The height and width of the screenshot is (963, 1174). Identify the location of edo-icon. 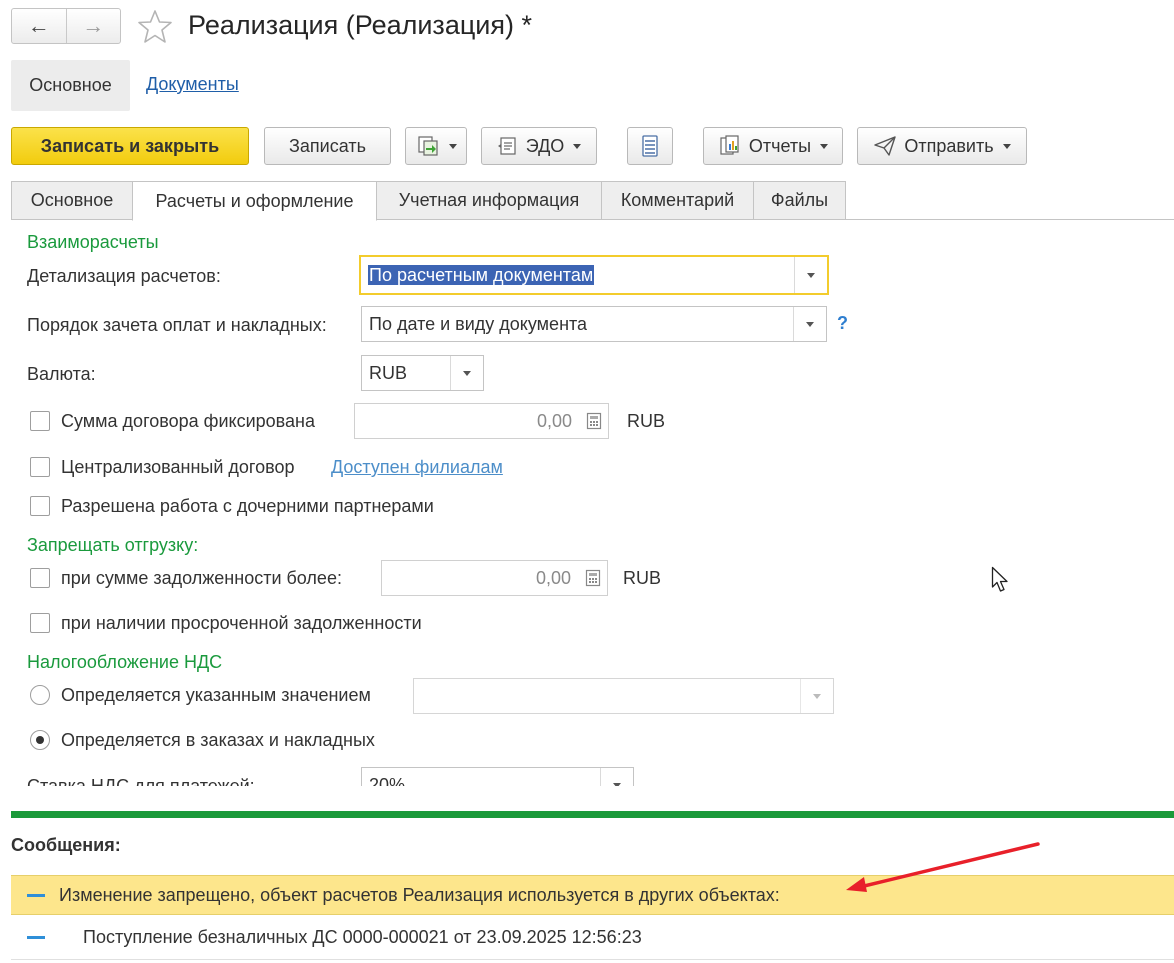
(506, 146).